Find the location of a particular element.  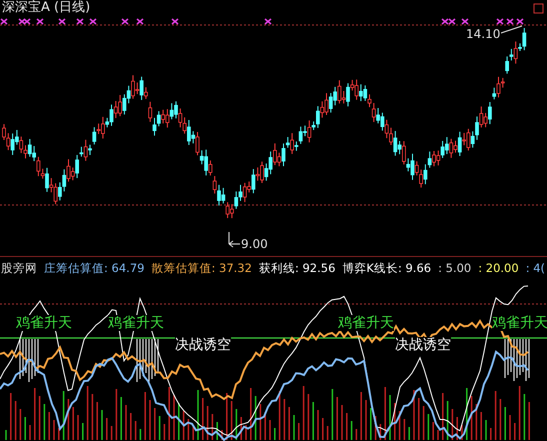

indicator-value: 庄筹估算值: 64.79 is located at coordinates (94, 268).